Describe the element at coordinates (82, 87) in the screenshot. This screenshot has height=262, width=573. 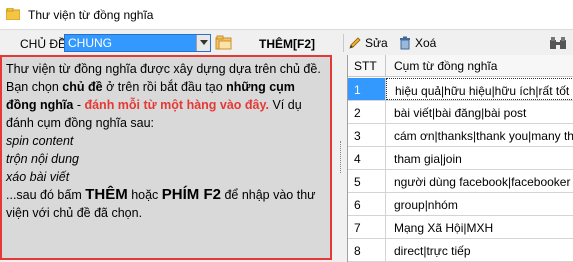
I see `help-text-bold: chủ đề` at that location.